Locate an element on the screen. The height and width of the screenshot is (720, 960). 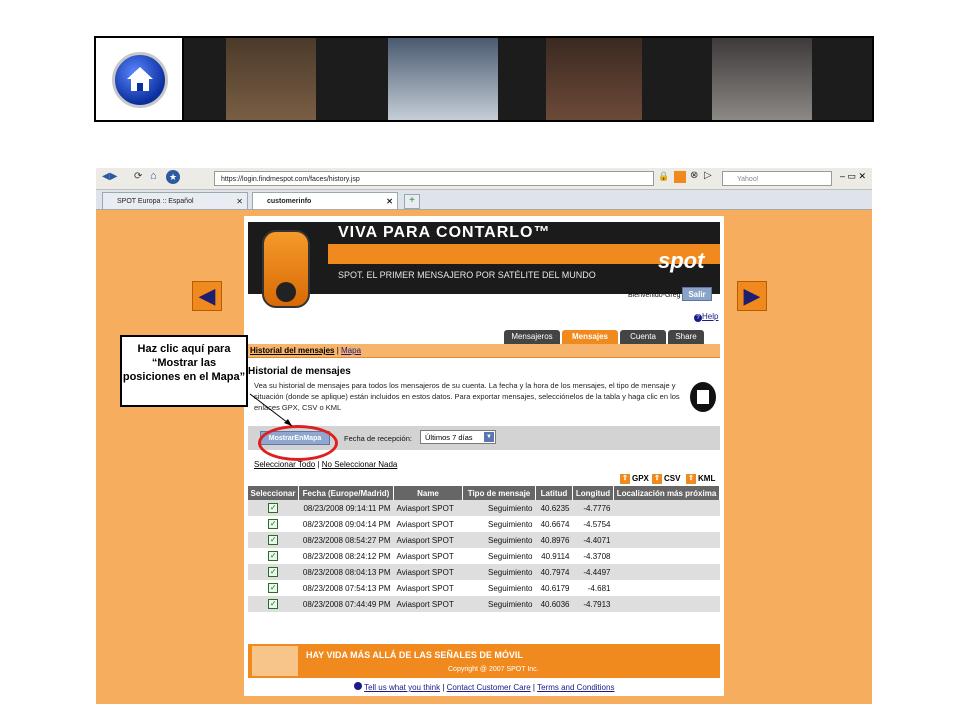
home-button is located at coordinates (140, 80).